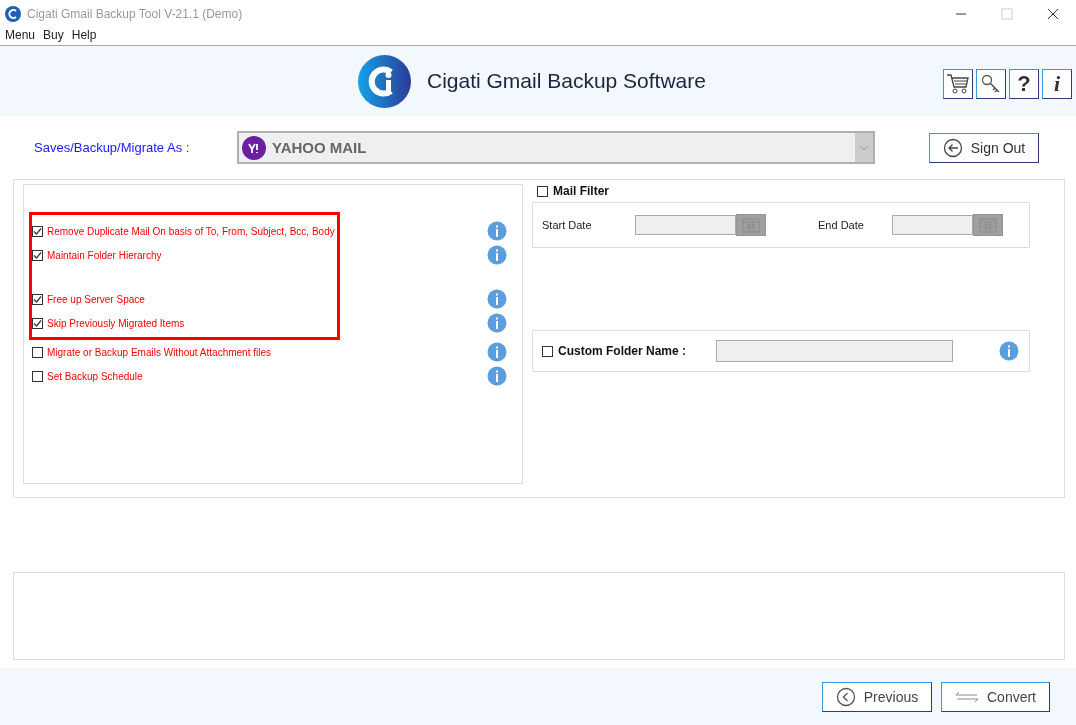 The width and height of the screenshot is (1076, 725). What do you see at coordinates (958, 84) in the screenshot?
I see `cart-button` at bounding box center [958, 84].